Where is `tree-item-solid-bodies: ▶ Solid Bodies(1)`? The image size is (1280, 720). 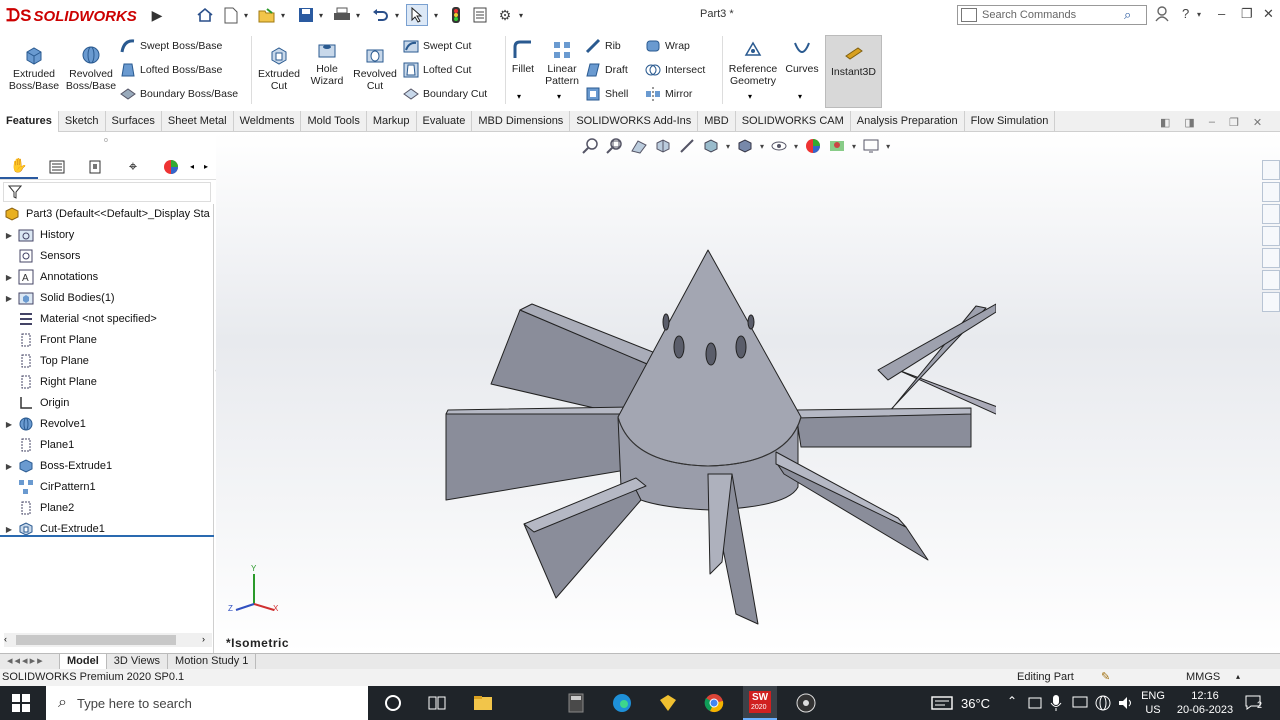 tree-item-solid-bodies: ▶ Solid Bodies(1) is located at coordinates (57, 298).